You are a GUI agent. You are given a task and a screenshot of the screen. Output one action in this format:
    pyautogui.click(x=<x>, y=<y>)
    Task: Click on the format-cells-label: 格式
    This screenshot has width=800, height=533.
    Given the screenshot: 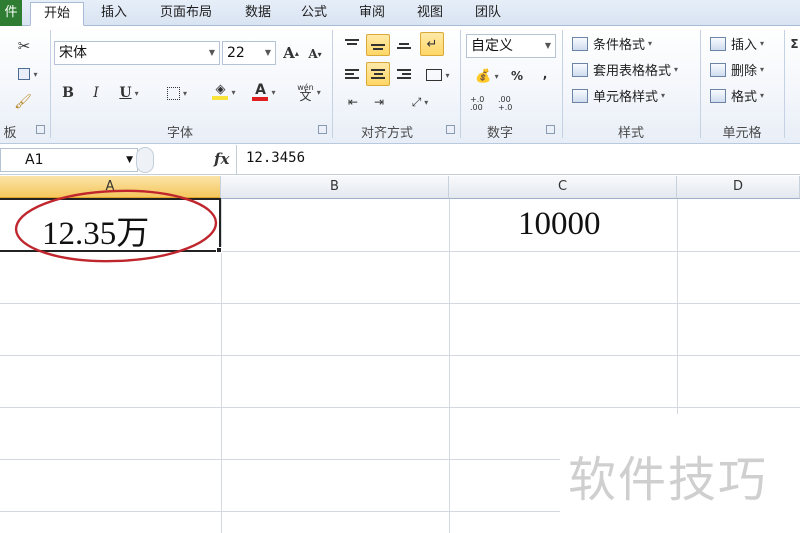 What is the action you would take?
    pyautogui.click(x=744, y=97)
    